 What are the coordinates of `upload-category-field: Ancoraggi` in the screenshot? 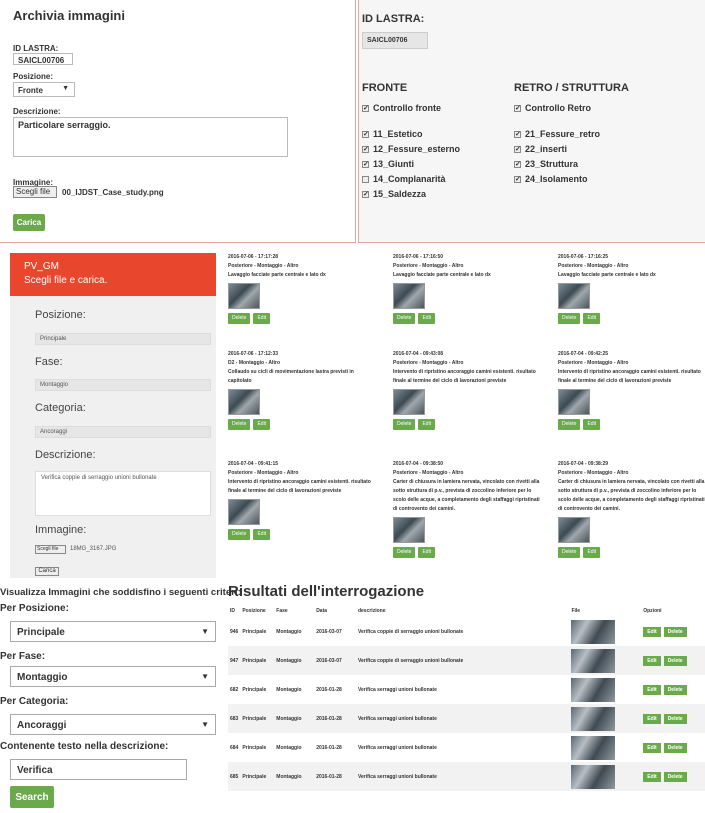 It's located at (123, 432).